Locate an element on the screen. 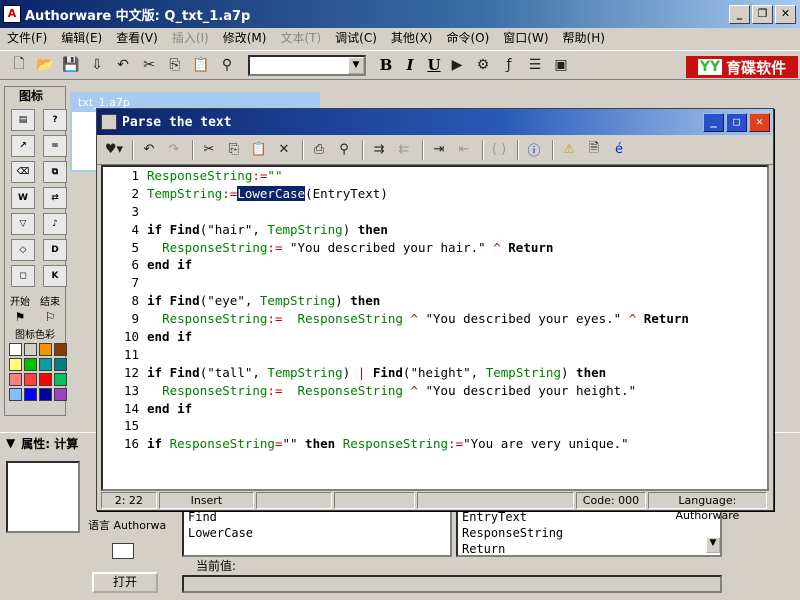 The image size is (800, 600). decision-icon: ▽ is located at coordinates (23, 224).